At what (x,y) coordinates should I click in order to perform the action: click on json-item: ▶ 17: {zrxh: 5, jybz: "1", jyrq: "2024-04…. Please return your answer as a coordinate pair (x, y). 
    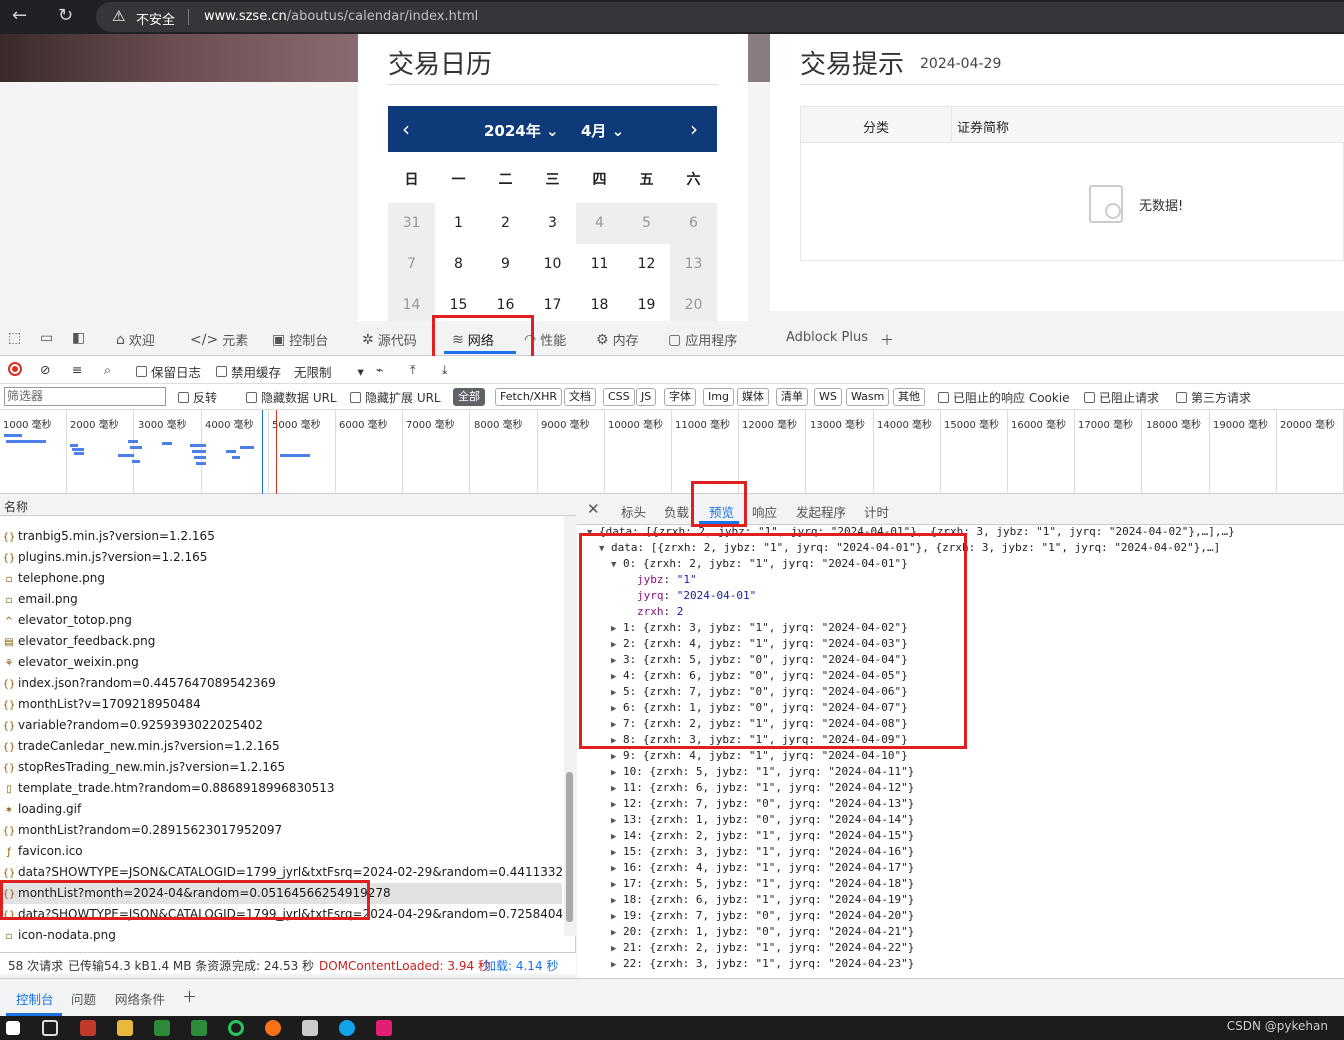
    Looking at the image, I should click on (762, 884).